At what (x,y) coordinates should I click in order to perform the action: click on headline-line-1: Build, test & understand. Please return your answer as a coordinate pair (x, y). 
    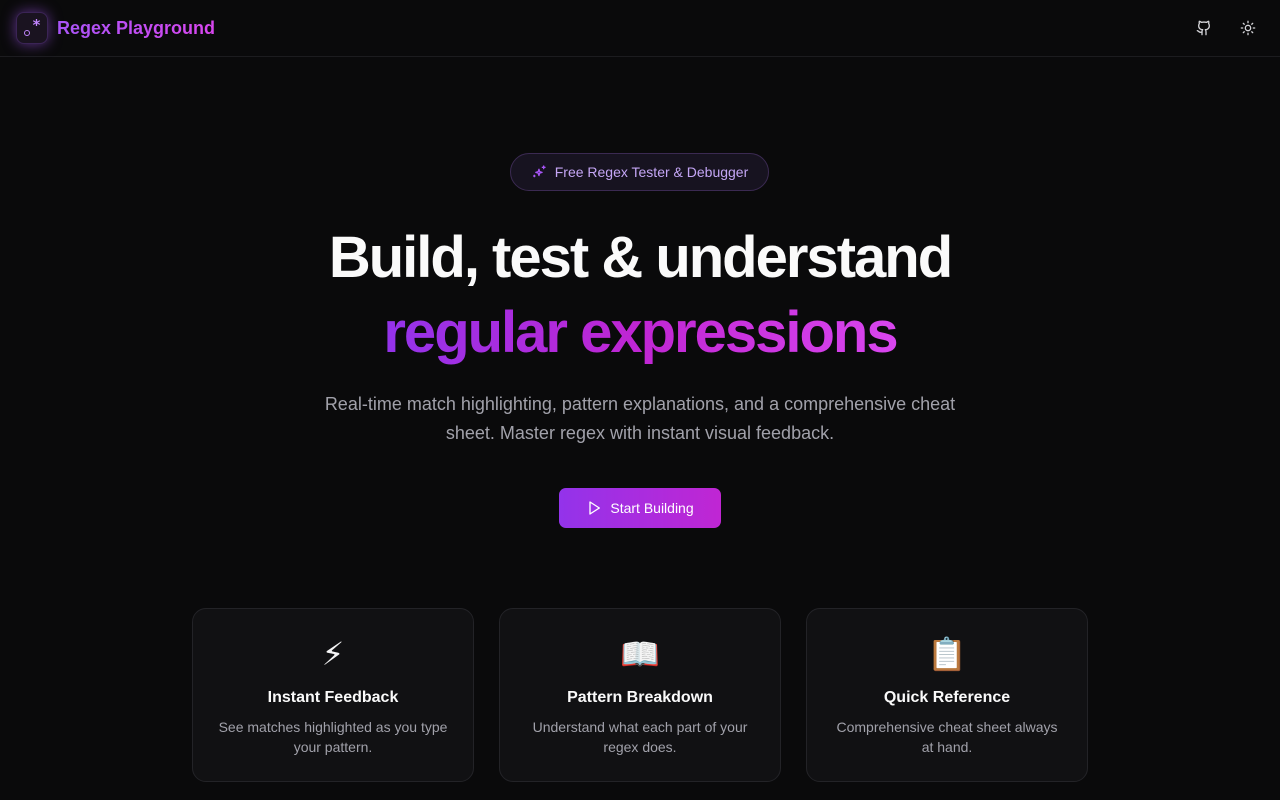
    Looking at the image, I should click on (640, 257).